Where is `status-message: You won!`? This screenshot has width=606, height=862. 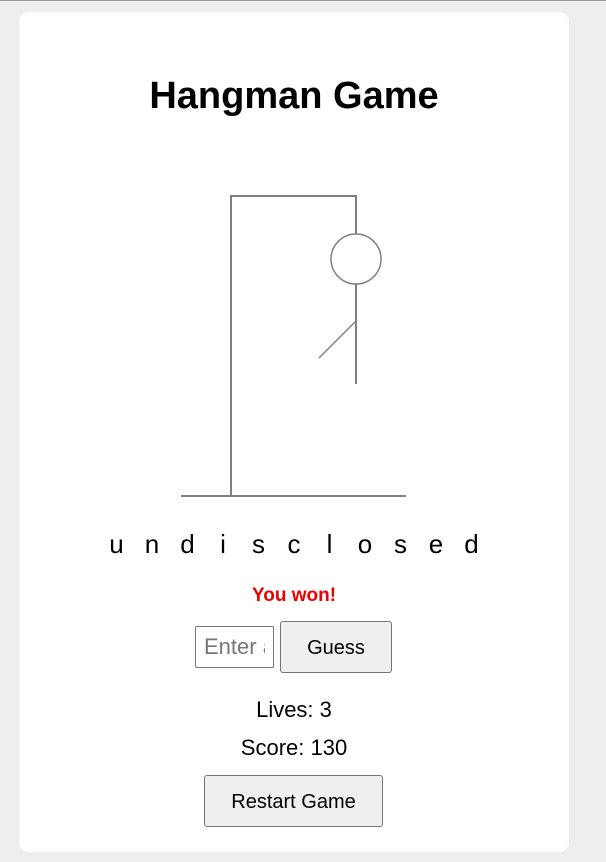 status-message: You won! is located at coordinates (294, 595).